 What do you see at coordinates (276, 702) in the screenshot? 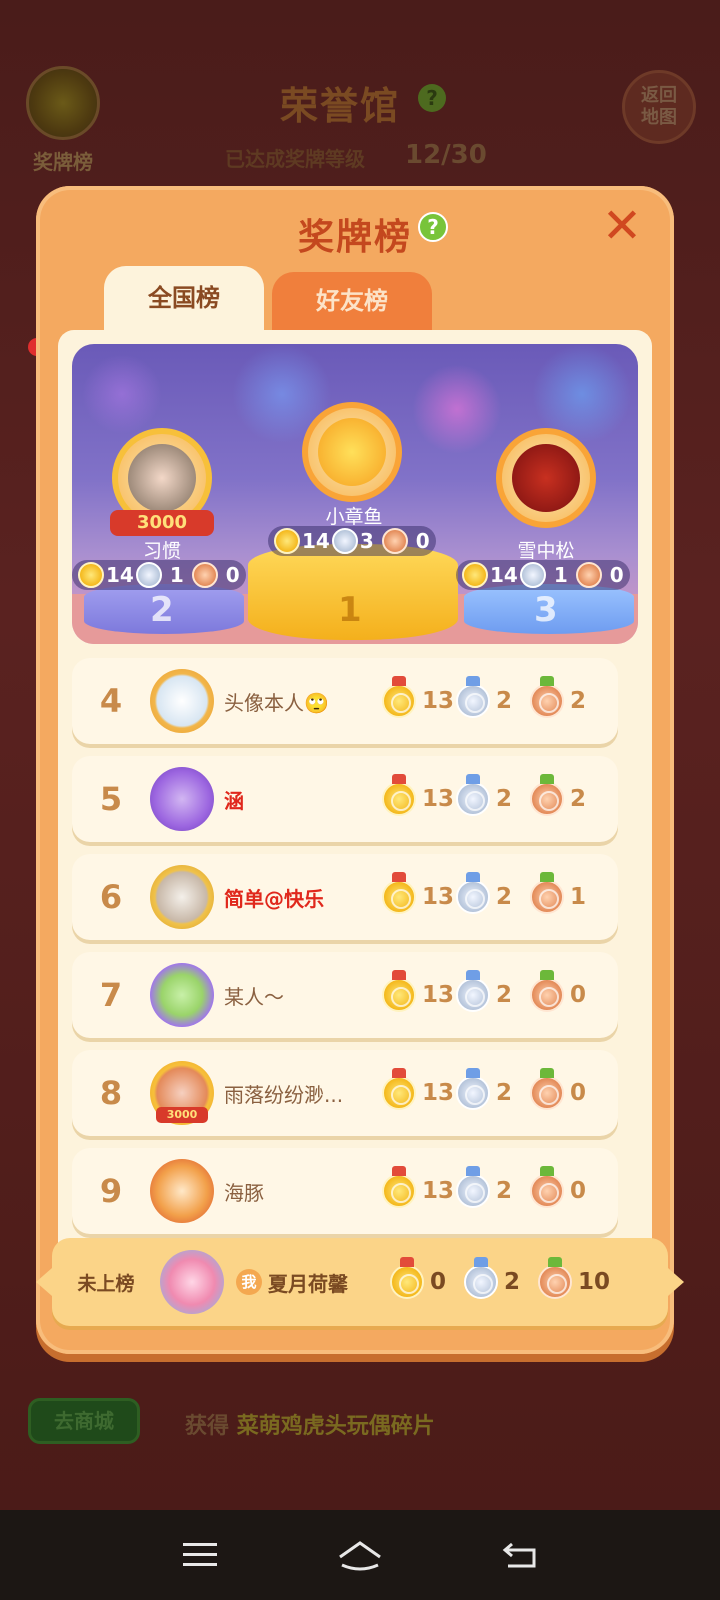
I see `user-name: 头像本人🙄` at bounding box center [276, 702].